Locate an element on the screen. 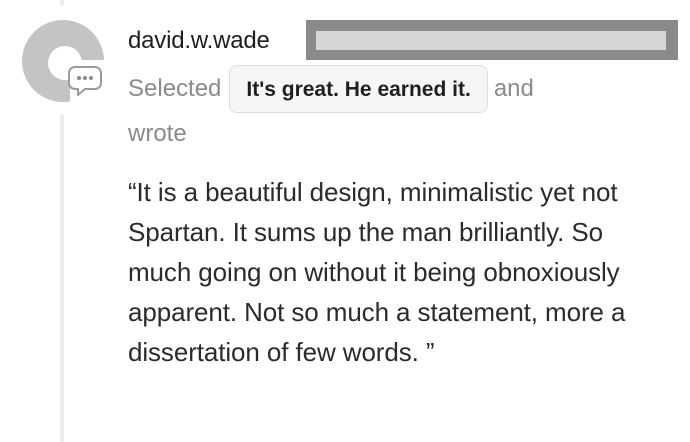 Image resolution: width=690 pixels, height=442 pixels. redaction-bar is located at coordinates (492, 40).